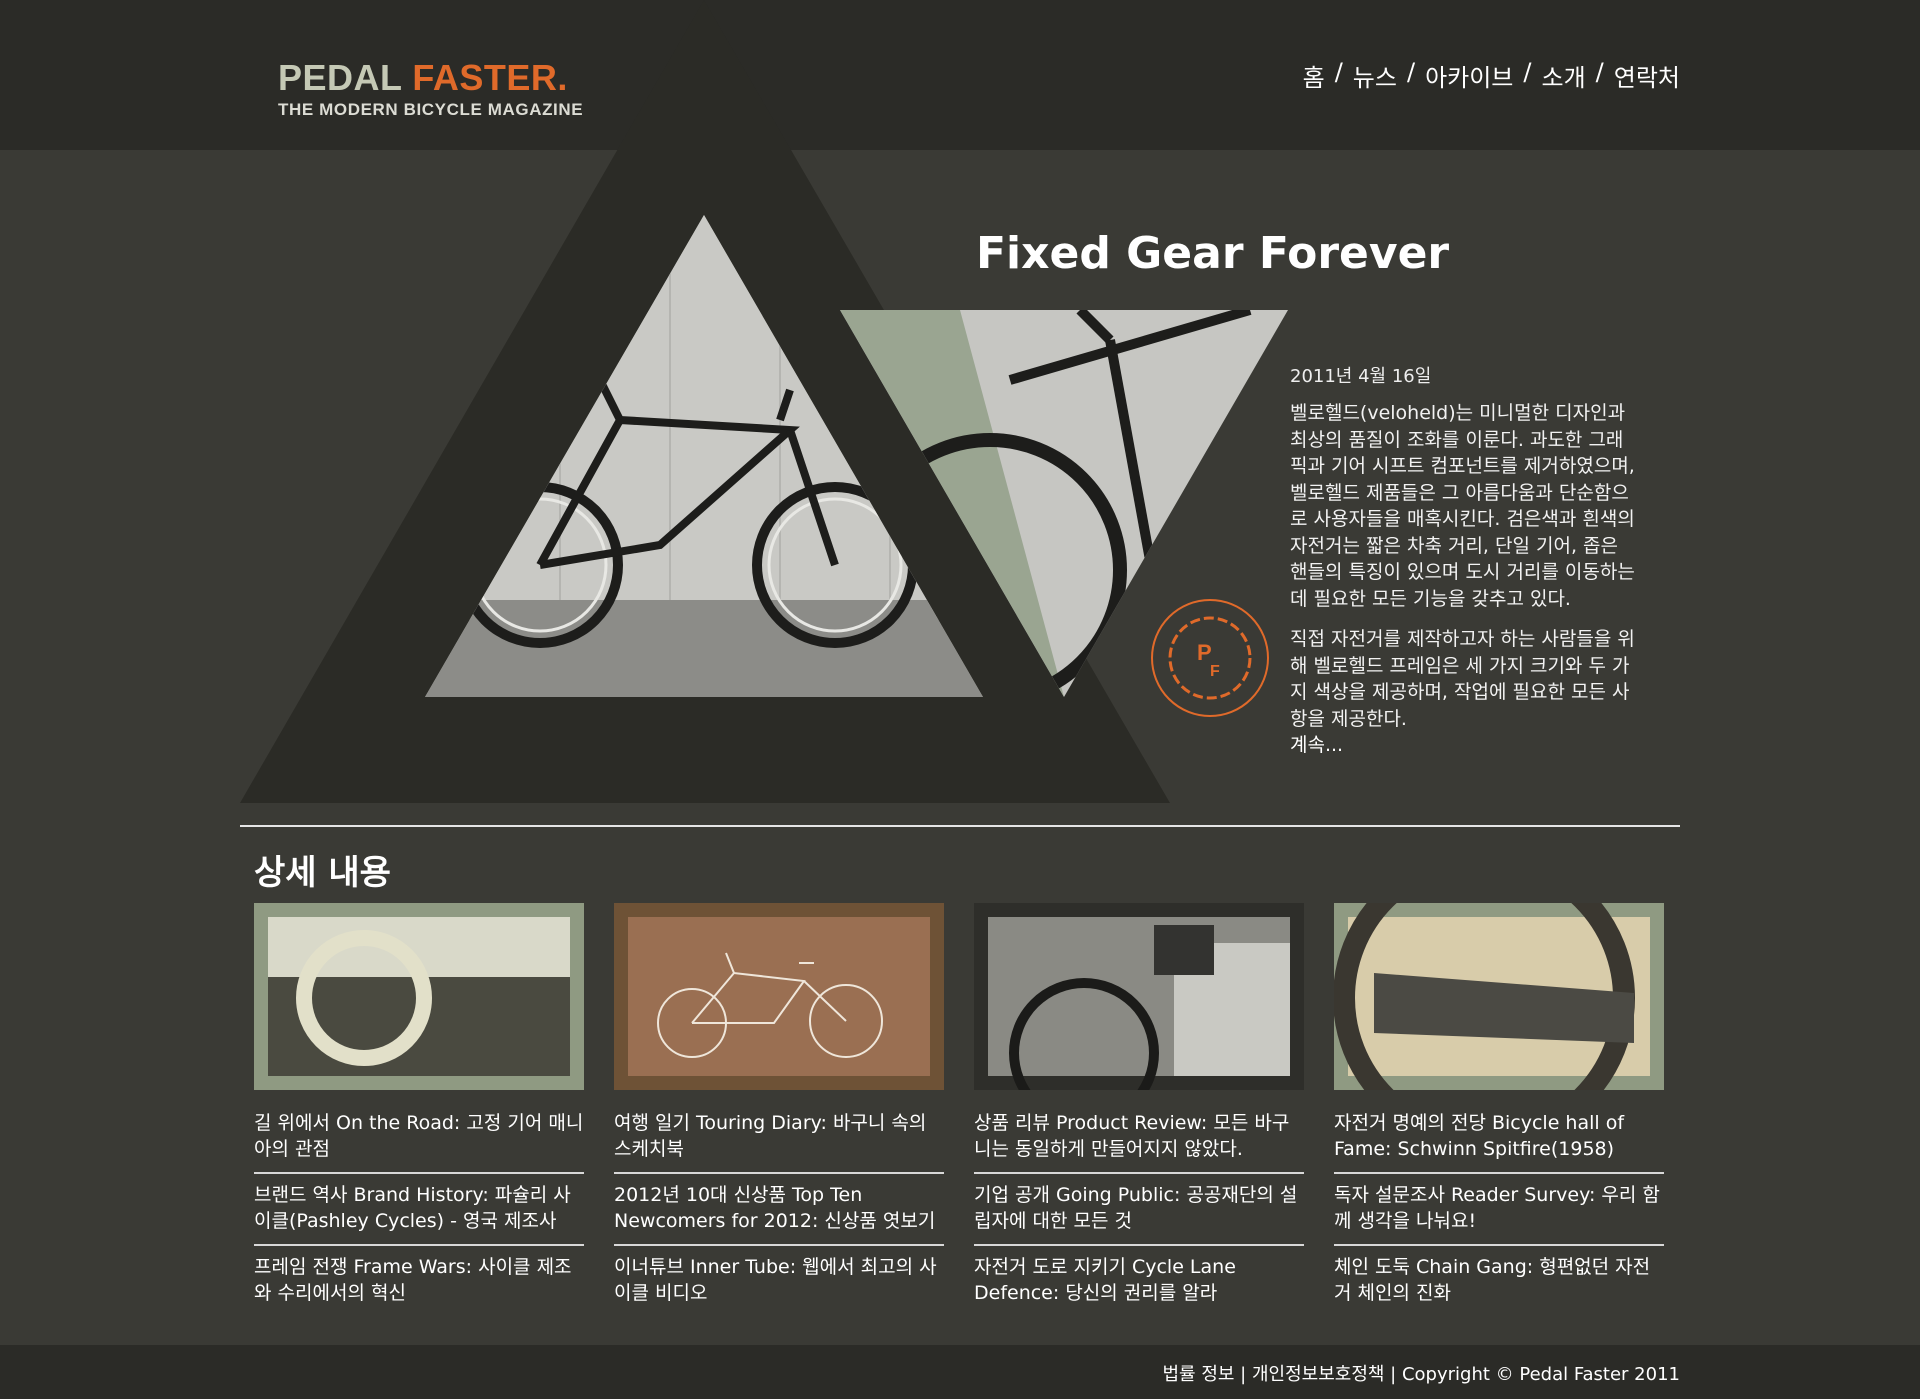  Describe the element at coordinates (1563, 75) in the screenshot. I see `nav-about: 소개` at that location.